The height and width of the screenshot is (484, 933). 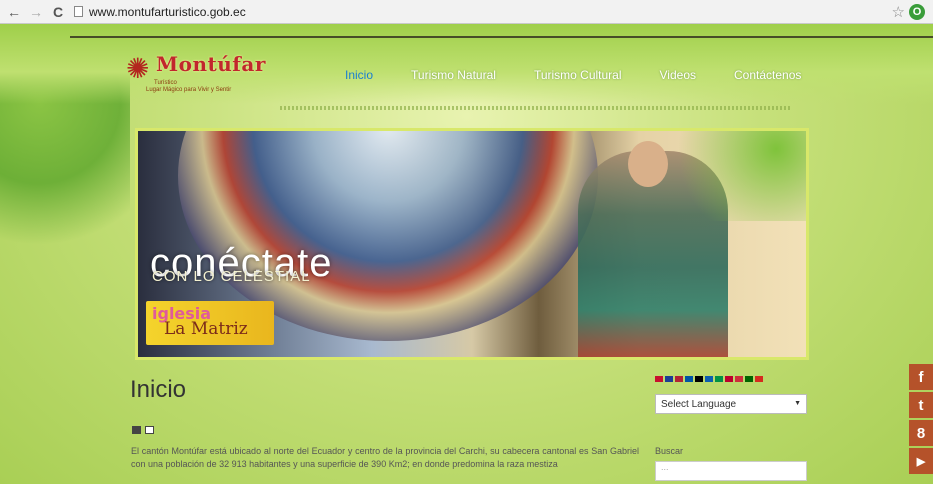 What do you see at coordinates (921, 405) in the screenshot?
I see `twitter-icon: t` at bounding box center [921, 405].